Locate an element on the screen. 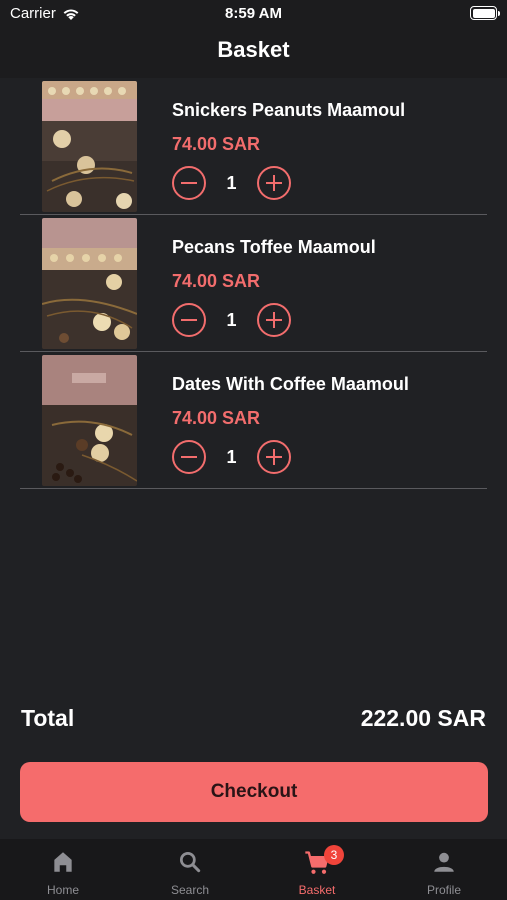 The height and width of the screenshot is (900, 507). basket-item: Snickers Peanuts Maamoul 74.00 SAR 1 is located at coordinates (253, 146).